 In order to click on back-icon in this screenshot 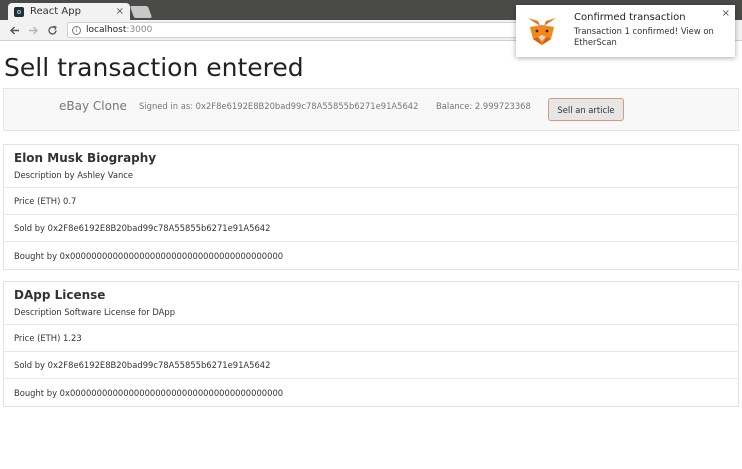, I will do `click(14, 30)`.